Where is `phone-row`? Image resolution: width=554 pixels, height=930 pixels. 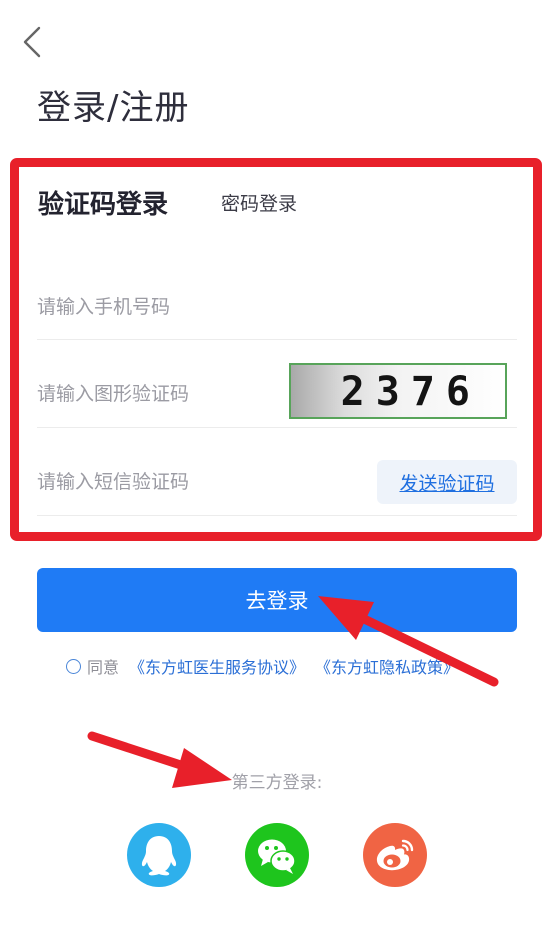 phone-row is located at coordinates (277, 296).